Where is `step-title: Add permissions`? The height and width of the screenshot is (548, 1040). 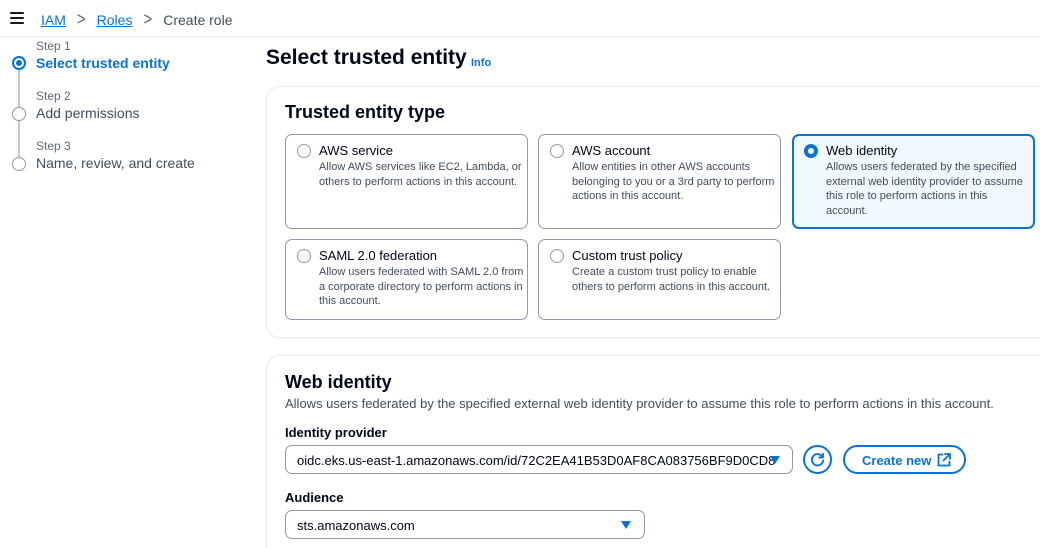 step-title: Add permissions is located at coordinates (88, 113).